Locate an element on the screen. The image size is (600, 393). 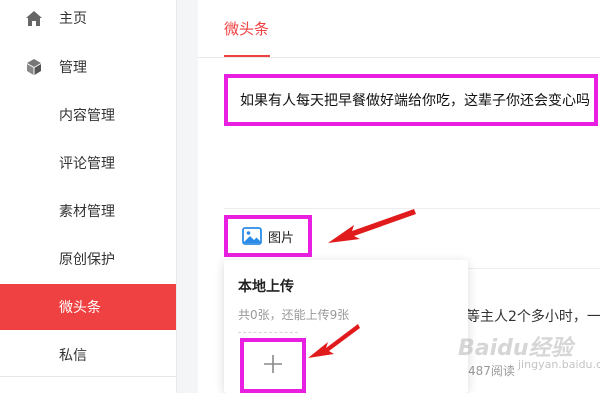
sidebar-item-label: 私信 is located at coordinates (73, 356).